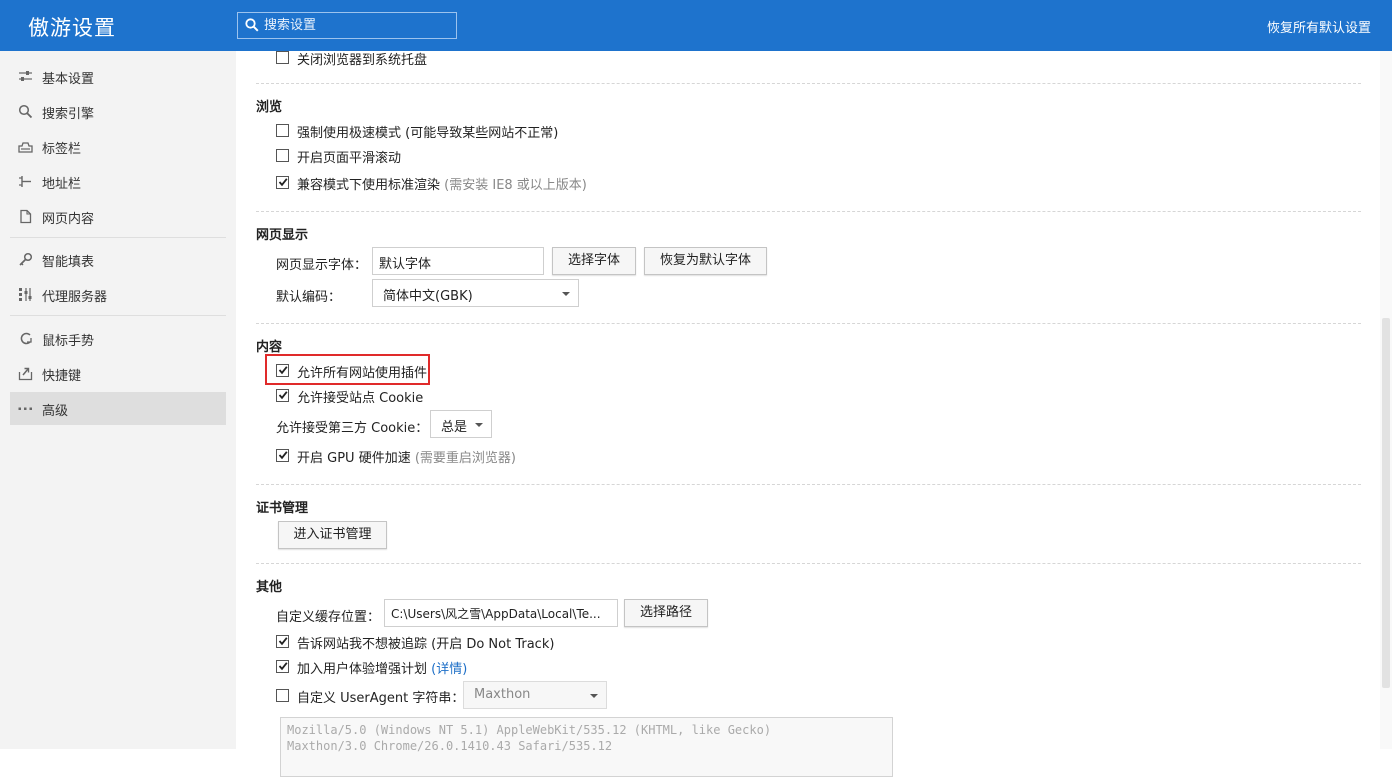  I want to click on more-icon, so click(25, 408).